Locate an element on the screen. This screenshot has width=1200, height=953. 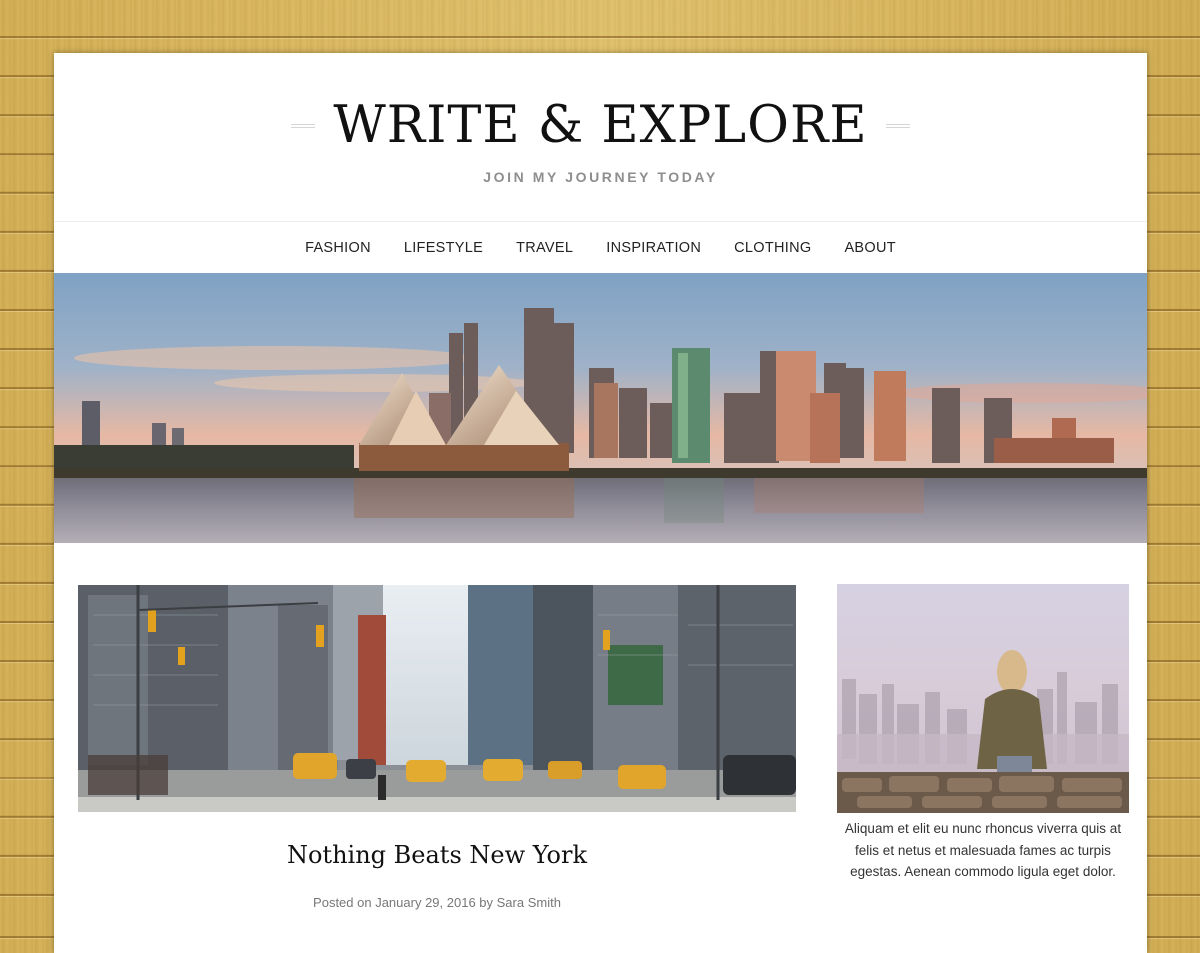
sidebar-widget-image is located at coordinates (983, 698).